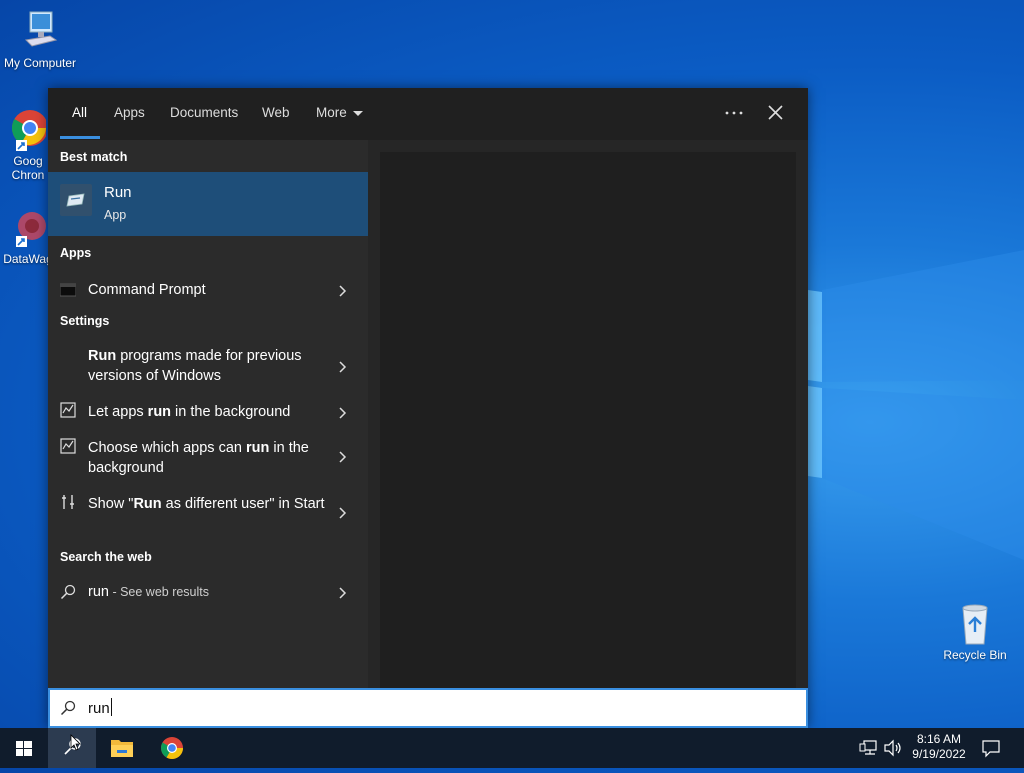 The width and height of the screenshot is (1024, 773). I want to click on desktop-icon-my-computer: My Computer, so click(40, 40).